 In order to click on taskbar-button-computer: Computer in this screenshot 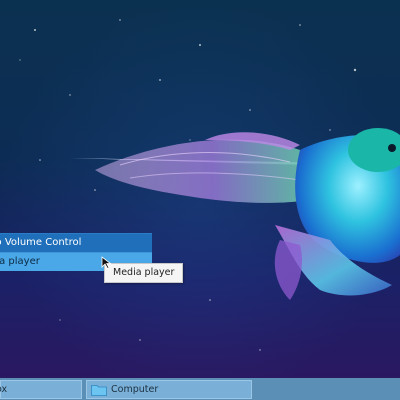, I will do `click(169, 389)`.